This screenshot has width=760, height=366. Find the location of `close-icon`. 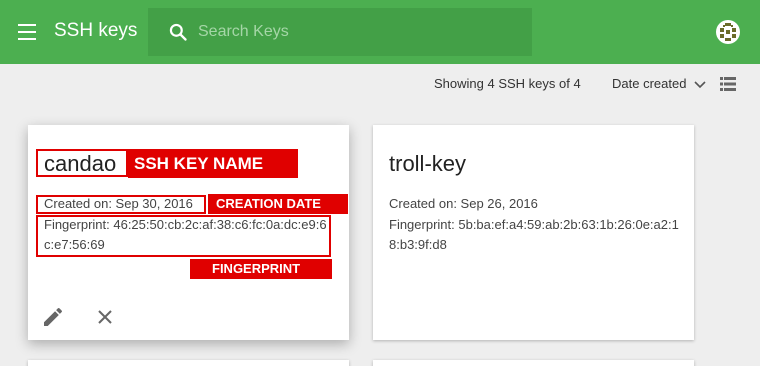

close-icon is located at coordinates (105, 317).